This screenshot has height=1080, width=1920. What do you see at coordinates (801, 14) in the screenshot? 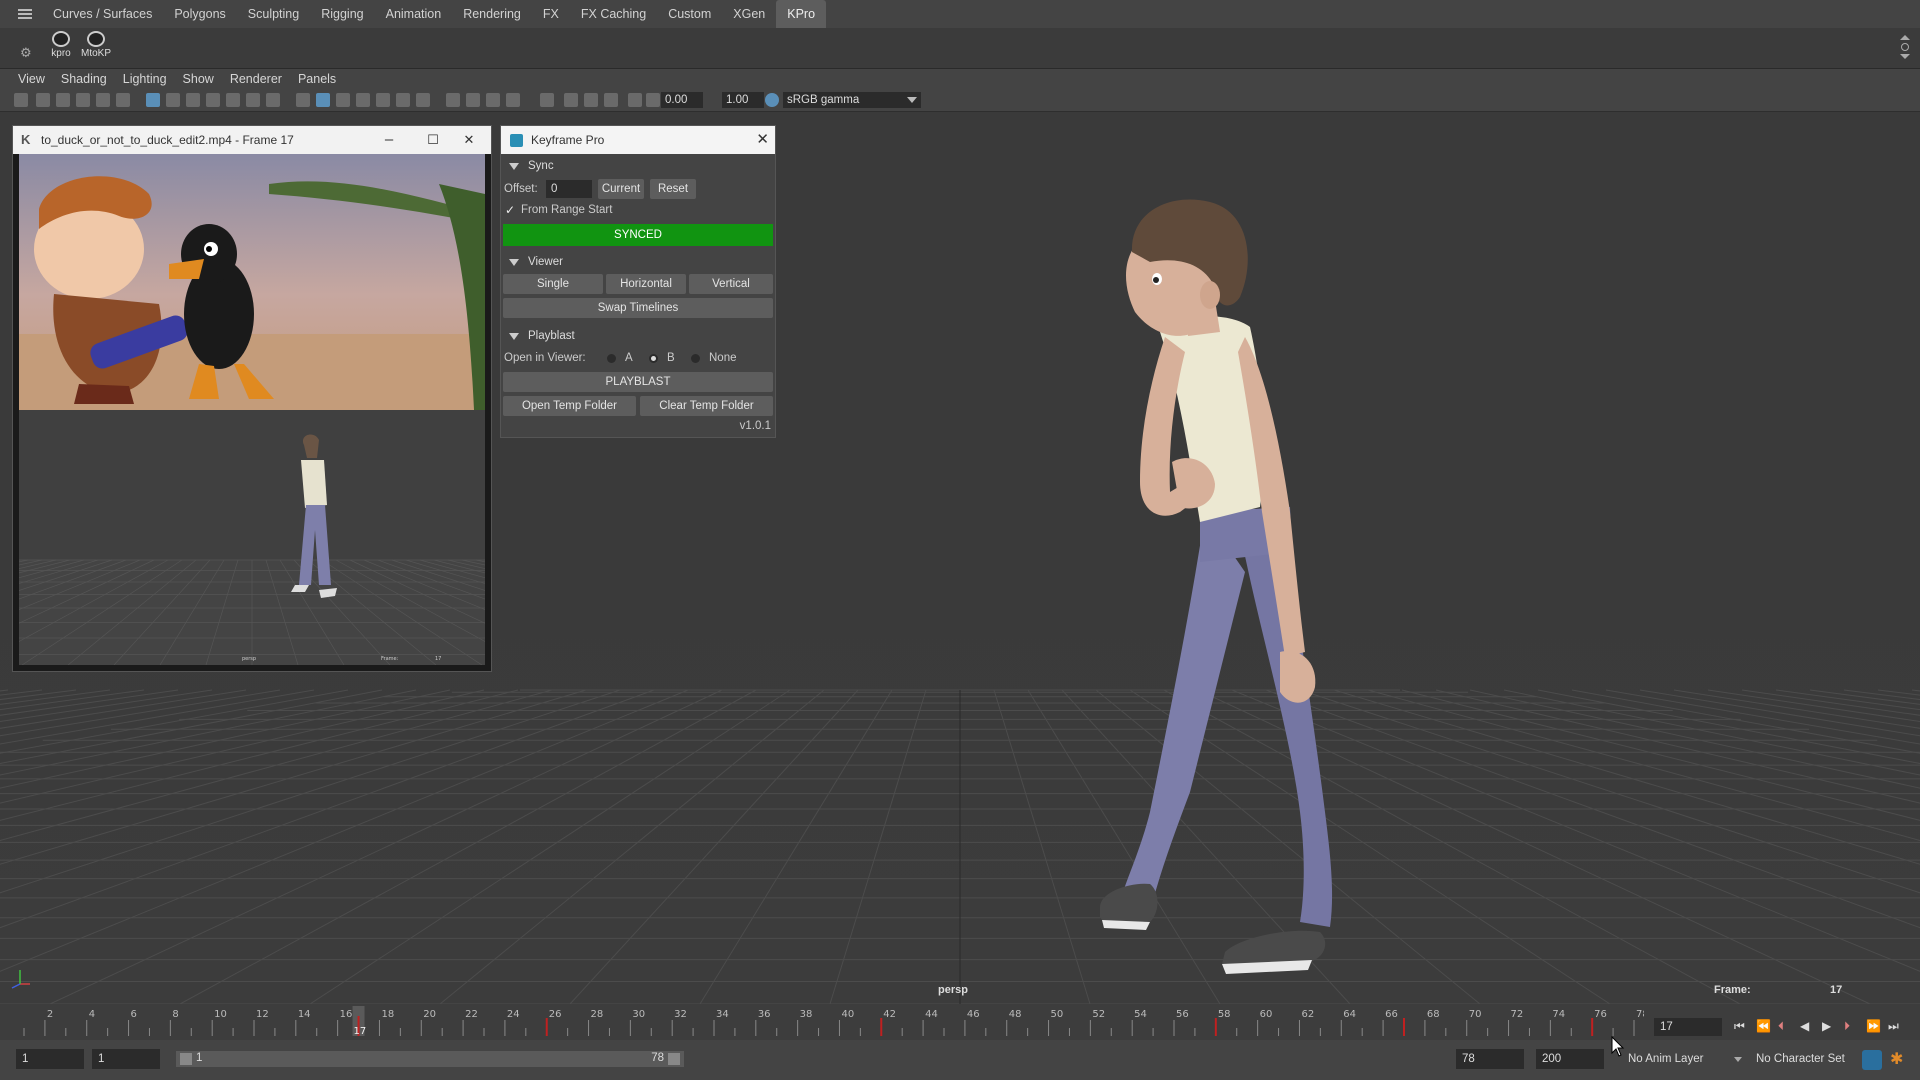
I see `shelf-tab-kpro: KPro` at bounding box center [801, 14].